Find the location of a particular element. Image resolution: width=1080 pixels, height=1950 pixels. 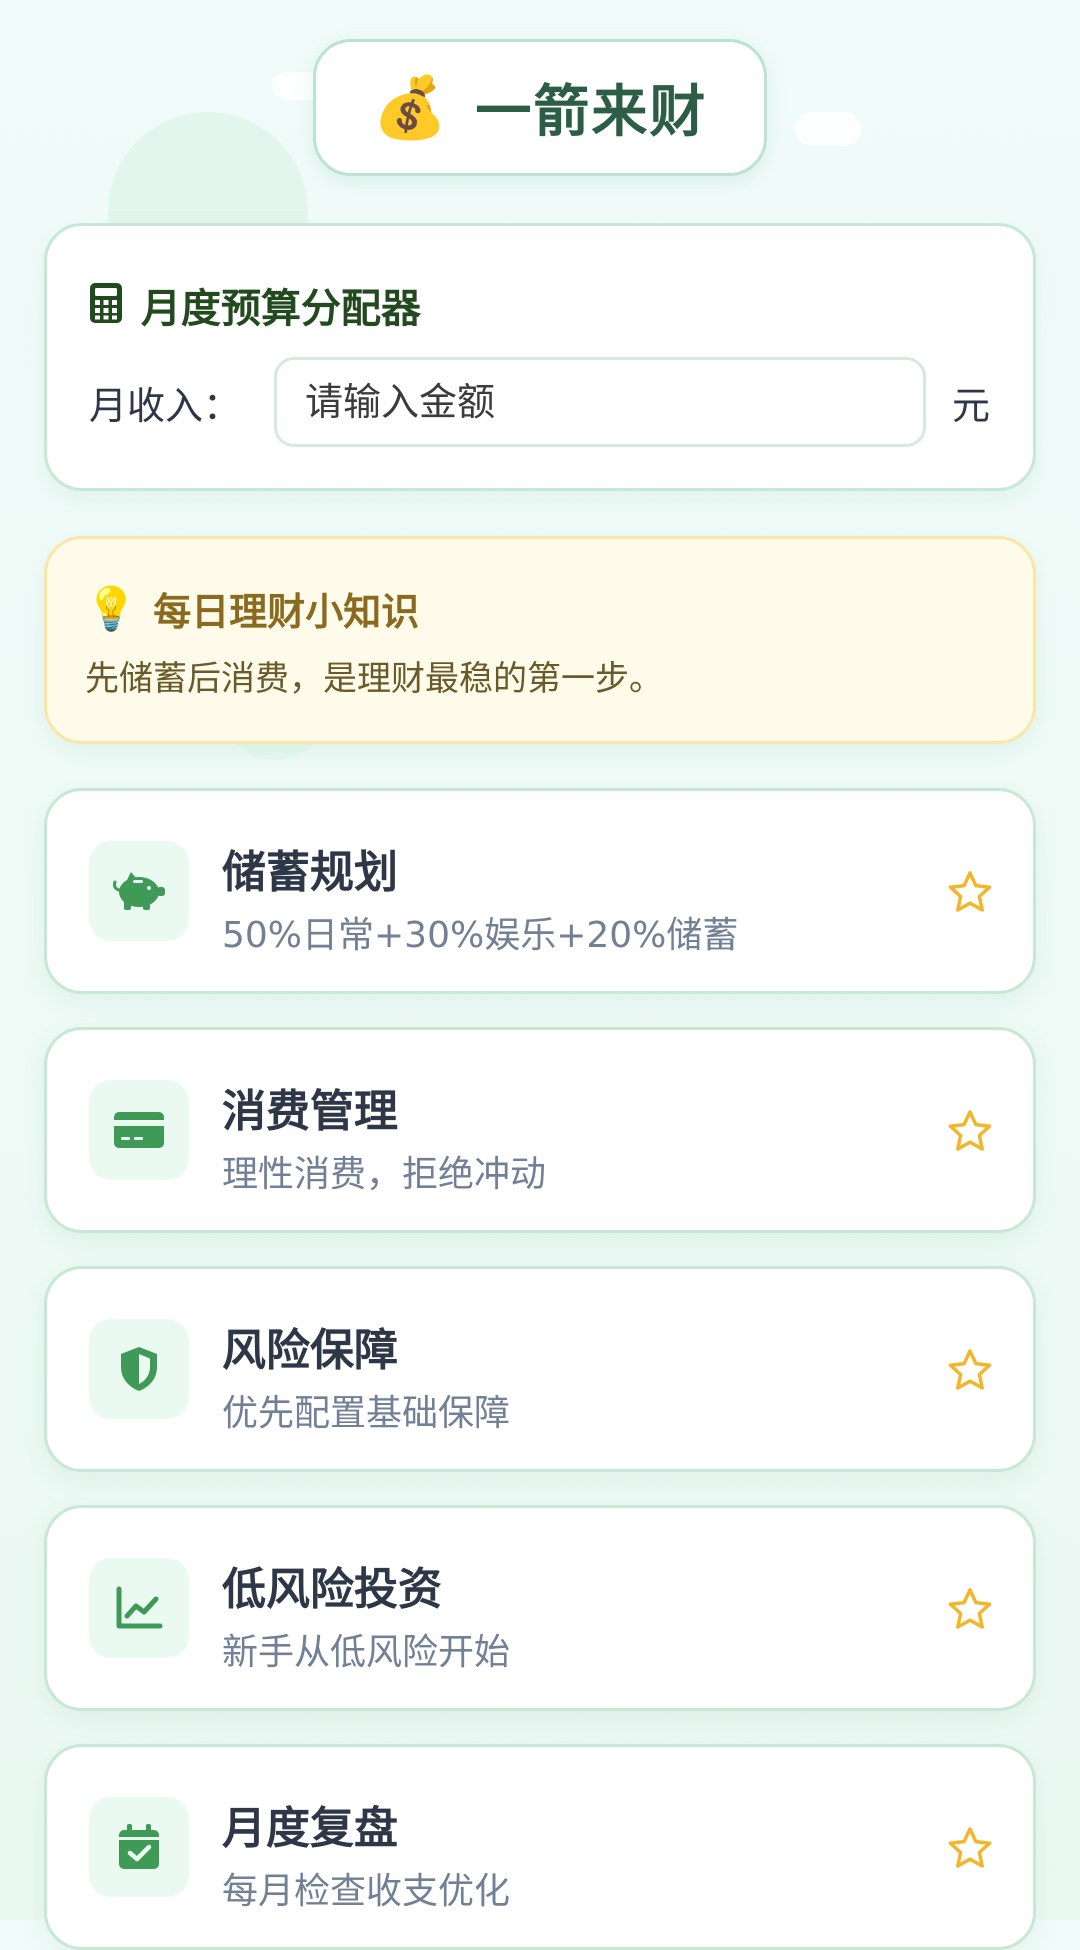

feature-description: 每月检查收支优化 is located at coordinates (366, 1891).